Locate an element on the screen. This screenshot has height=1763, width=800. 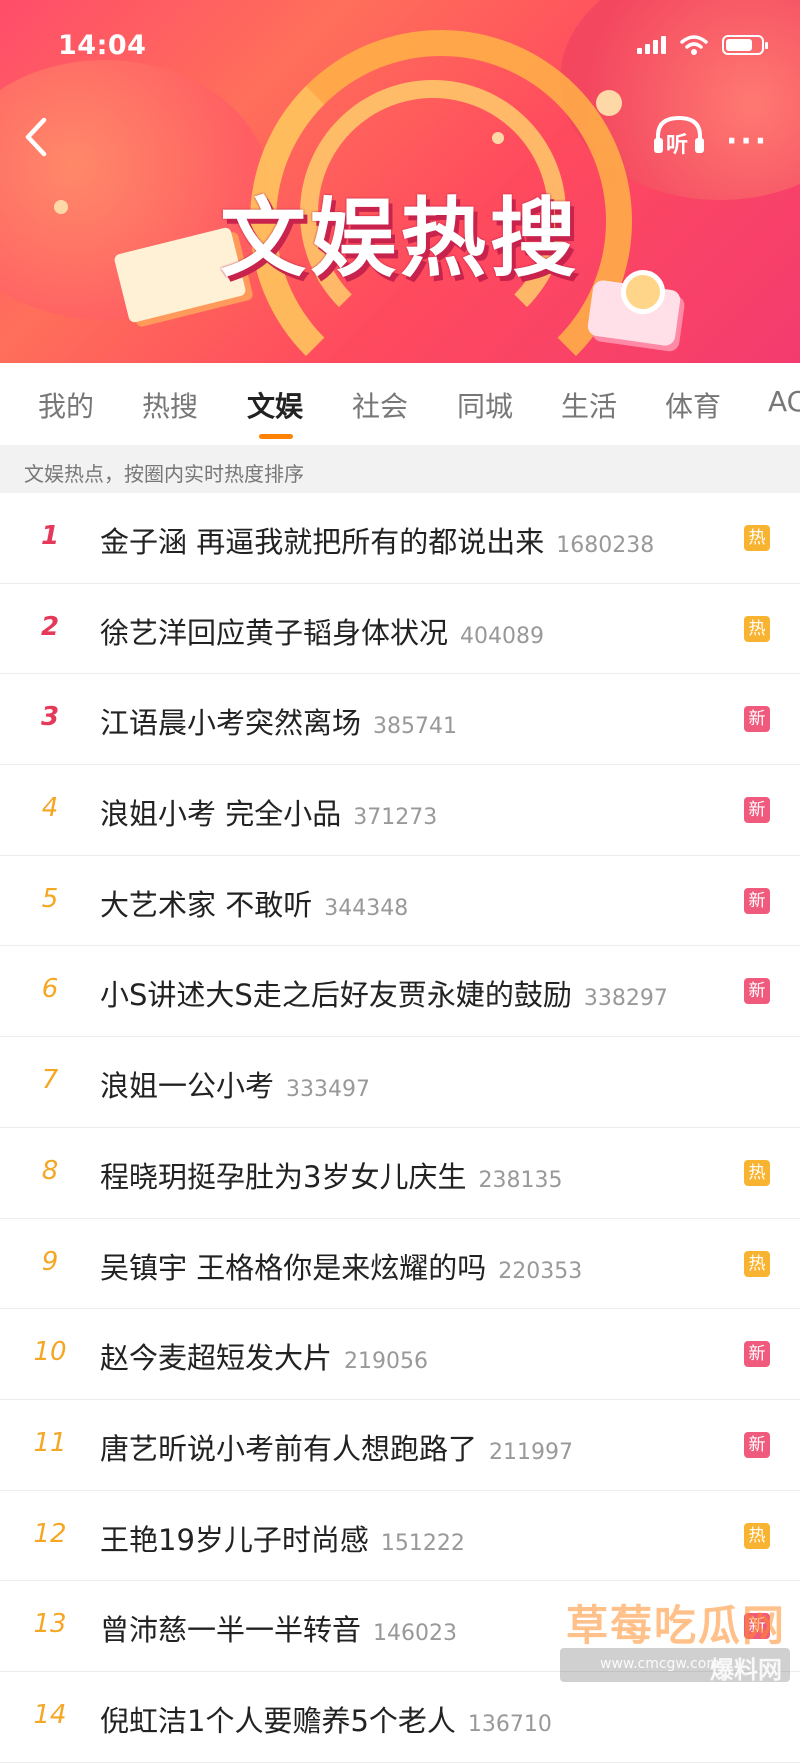
status-time: 14:04 is located at coordinates (102, 45).